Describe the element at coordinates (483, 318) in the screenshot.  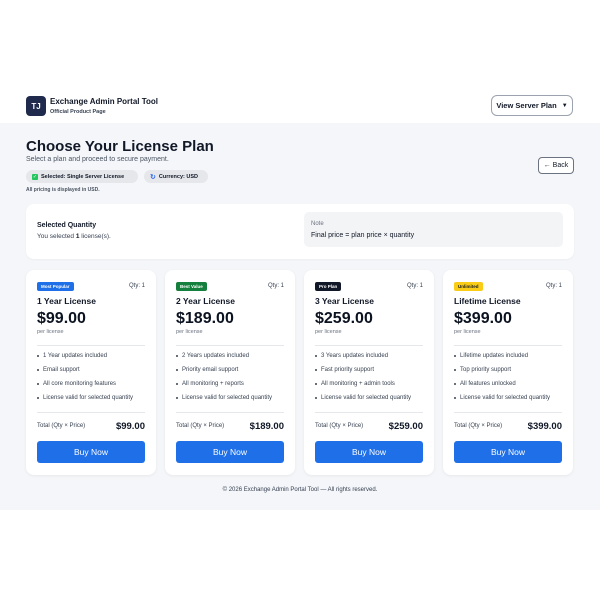
I see `plan-price: $399.00` at that location.